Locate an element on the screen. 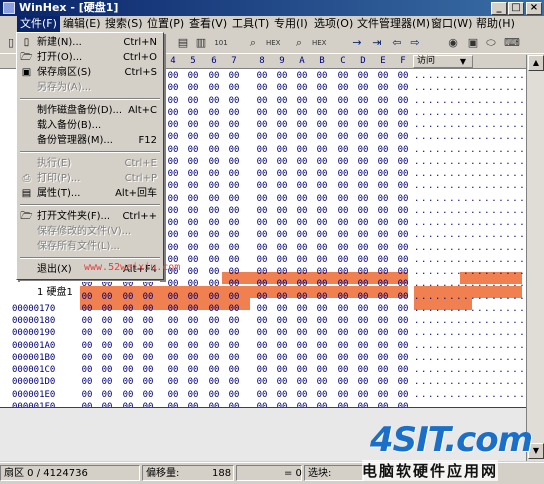 The height and width of the screenshot is (484, 544). disk-tool-icon: ◉ is located at coordinates (453, 43).